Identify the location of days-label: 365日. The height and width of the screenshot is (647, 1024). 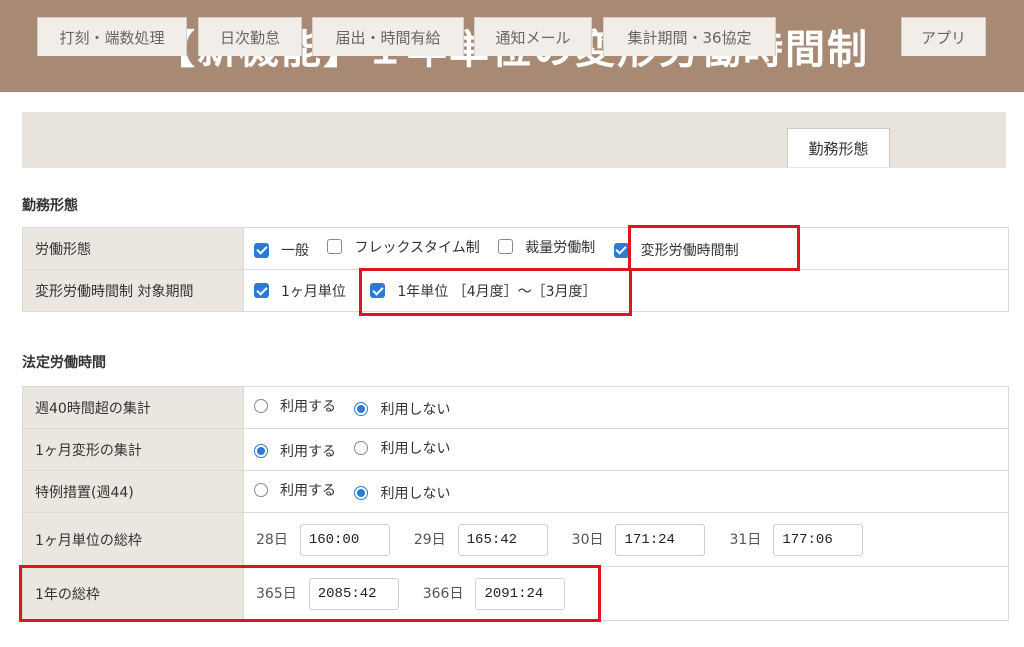
(276, 593).